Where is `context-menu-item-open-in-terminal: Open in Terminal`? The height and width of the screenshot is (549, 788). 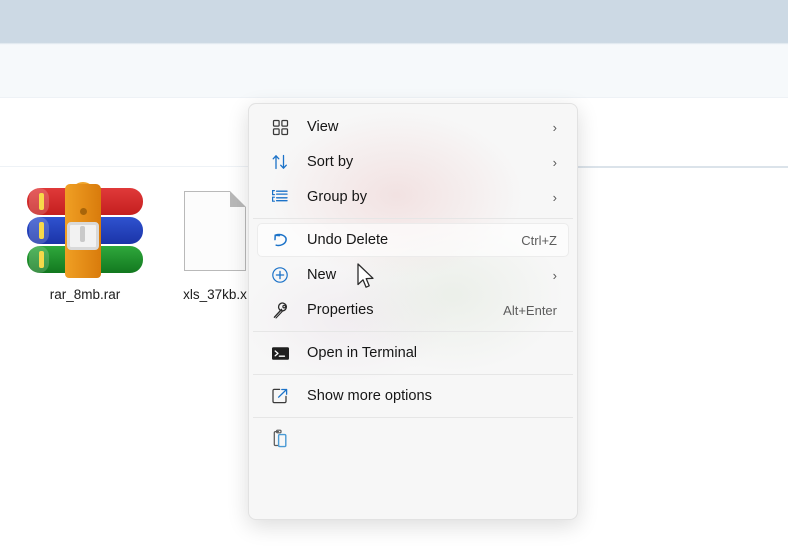
context-menu-item-open-in-terminal: Open in Terminal is located at coordinates (413, 353).